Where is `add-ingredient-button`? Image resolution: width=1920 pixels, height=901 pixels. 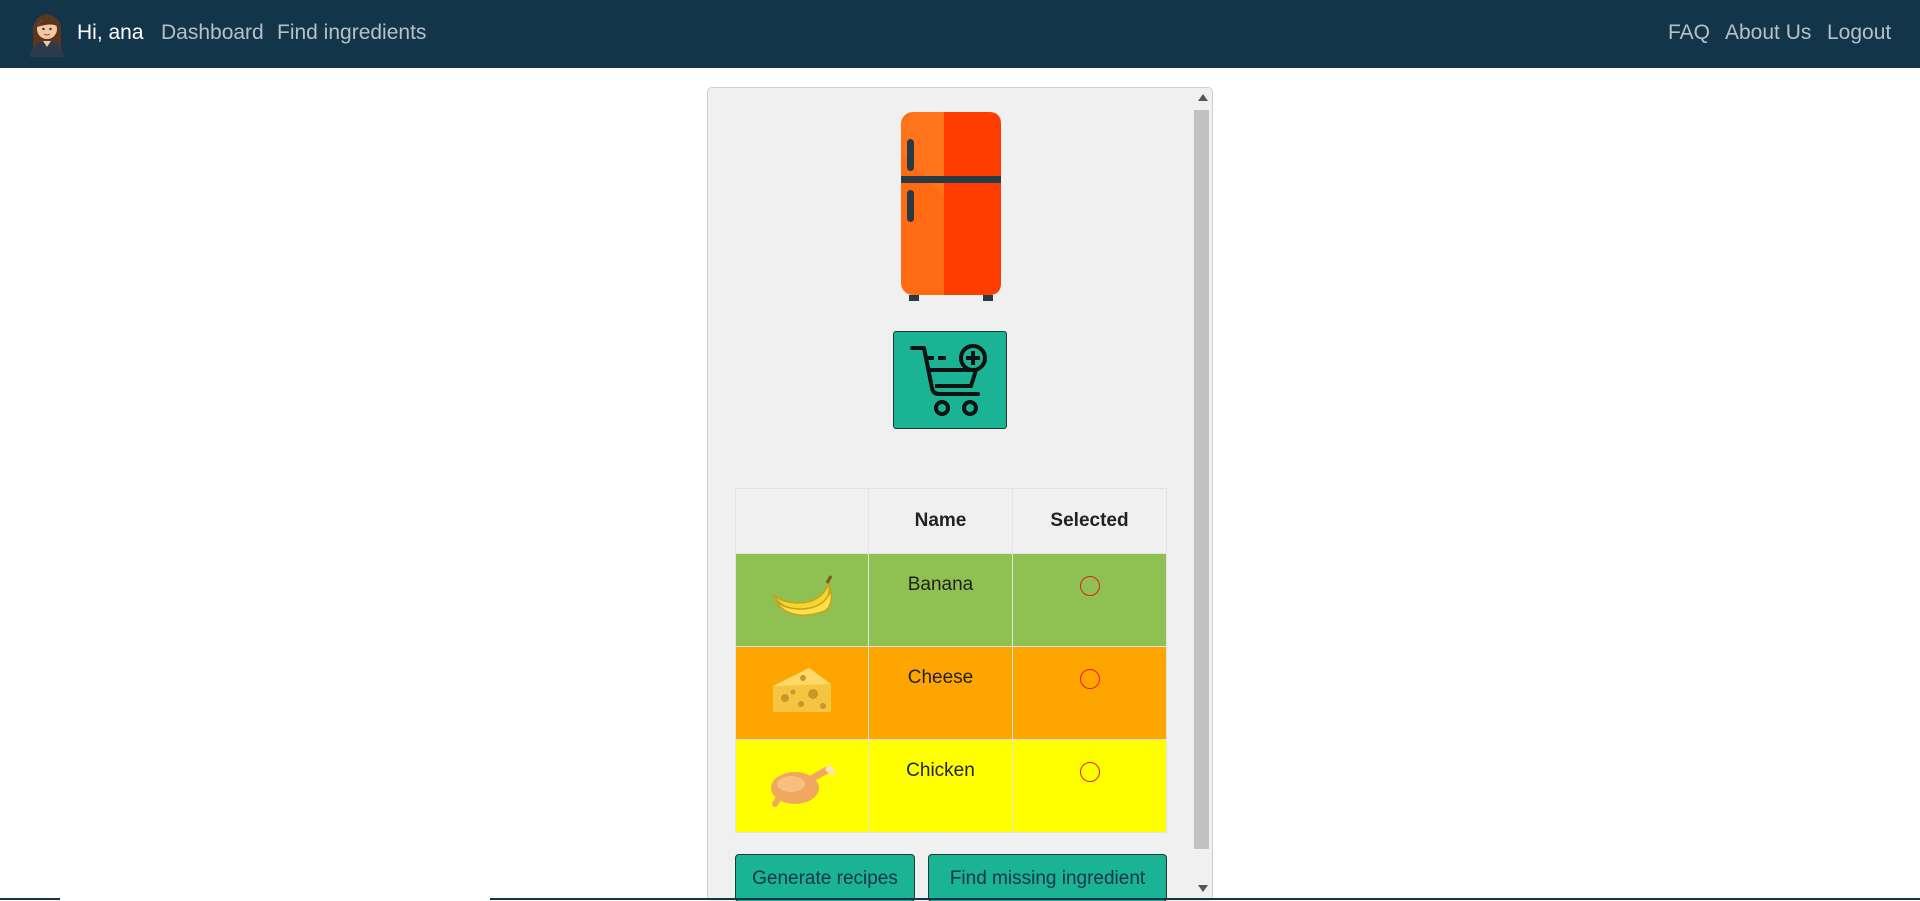 add-ingredient-button is located at coordinates (950, 380).